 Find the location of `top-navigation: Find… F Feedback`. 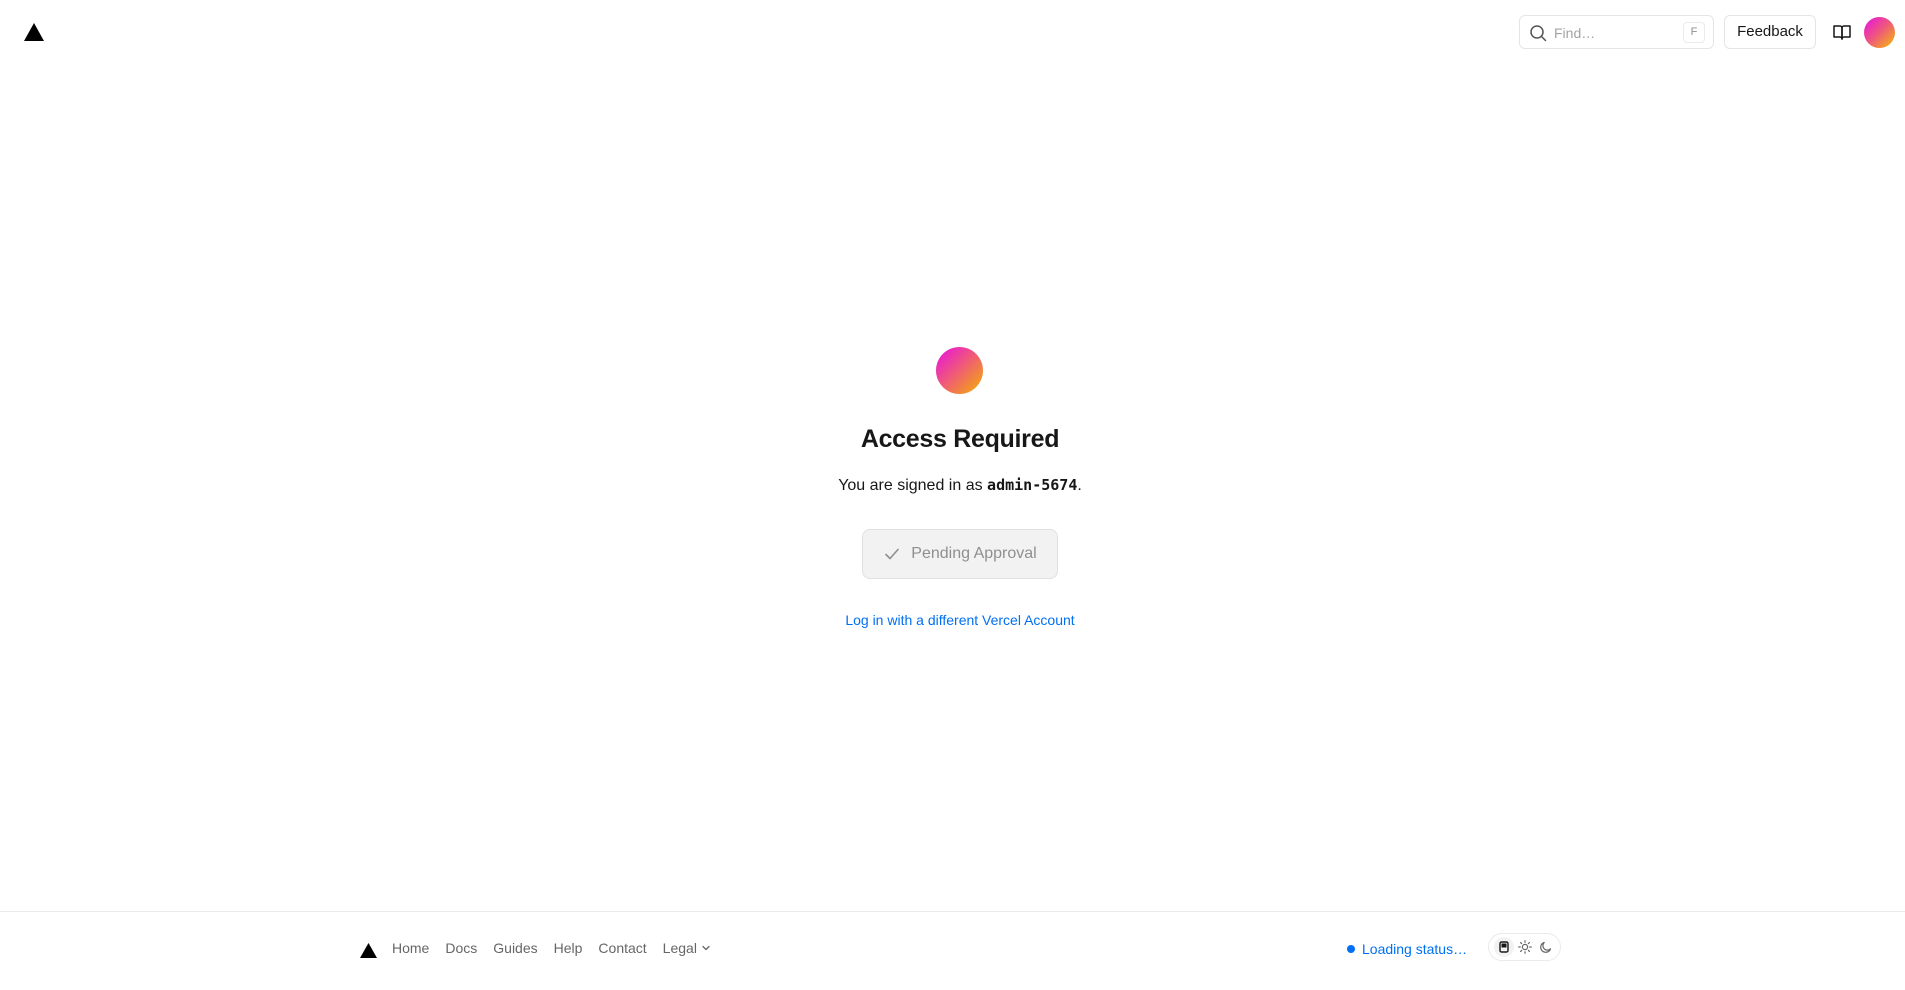

top-navigation: Find… F Feedback is located at coordinates (952, 32).